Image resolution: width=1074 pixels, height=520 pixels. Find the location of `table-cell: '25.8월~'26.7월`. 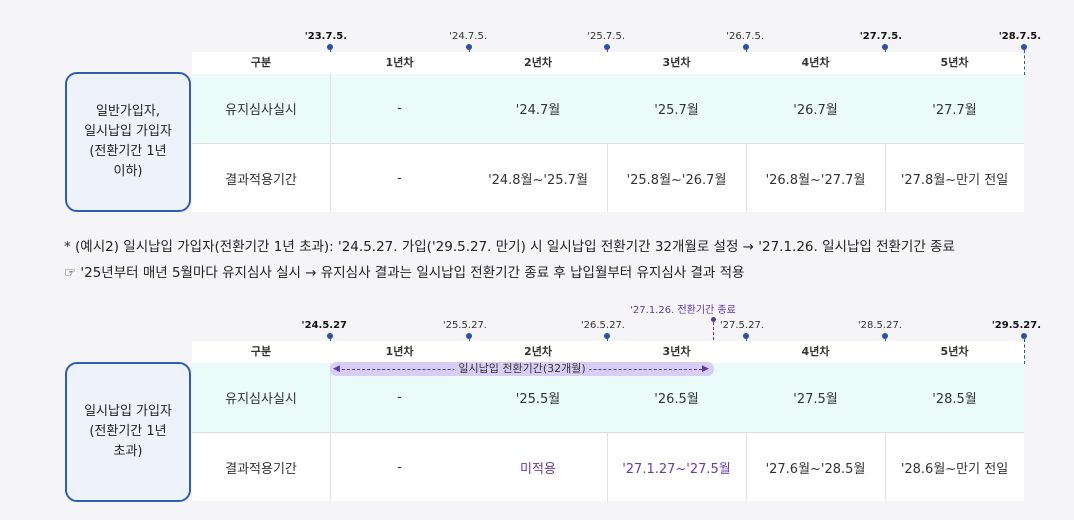

table-cell: '25.8월~'26.7월 is located at coordinates (676, 180).